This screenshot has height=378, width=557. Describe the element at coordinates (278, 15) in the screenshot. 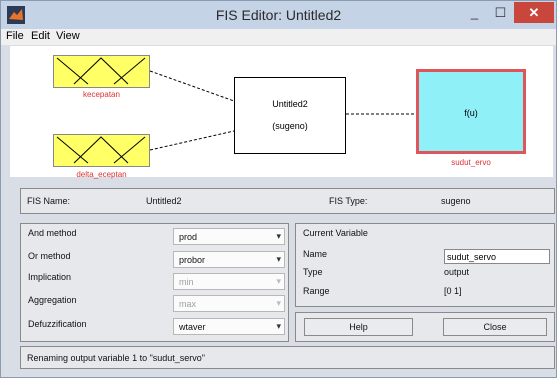

I see `title-bar: FIS Editor: Untitled2 _ ☐ ✕` at that location.